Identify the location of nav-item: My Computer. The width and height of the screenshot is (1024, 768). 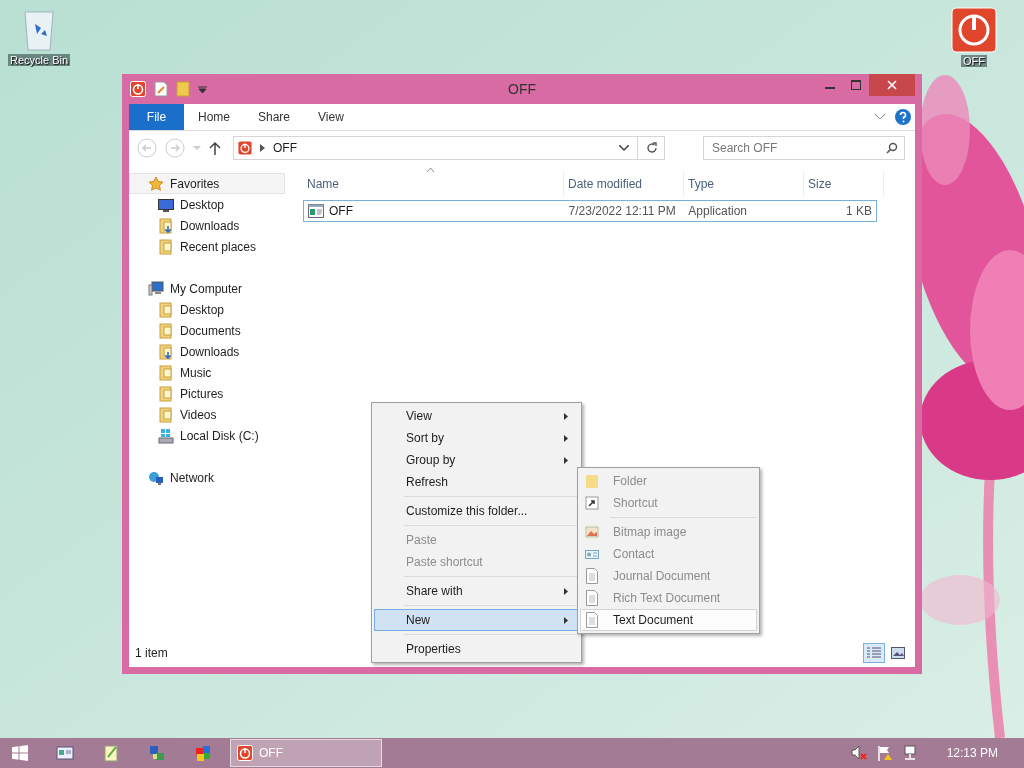
(207, 288).